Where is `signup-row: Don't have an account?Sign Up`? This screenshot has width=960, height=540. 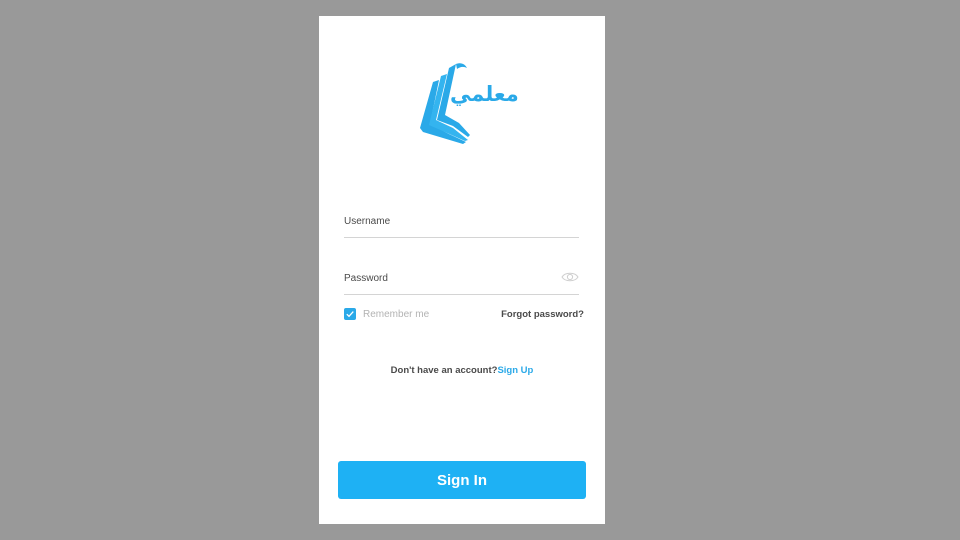
signup-row: Don't have an account?Sign Up is located at coordinates (462, 370).